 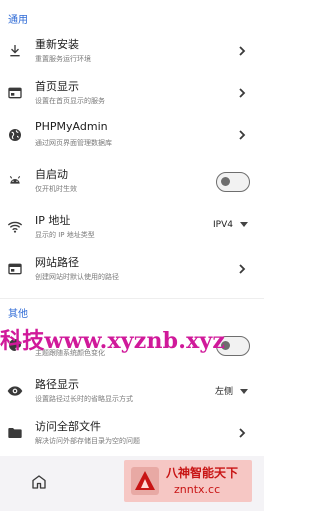 I want to click on download-icon, so click(x=15, y=51).